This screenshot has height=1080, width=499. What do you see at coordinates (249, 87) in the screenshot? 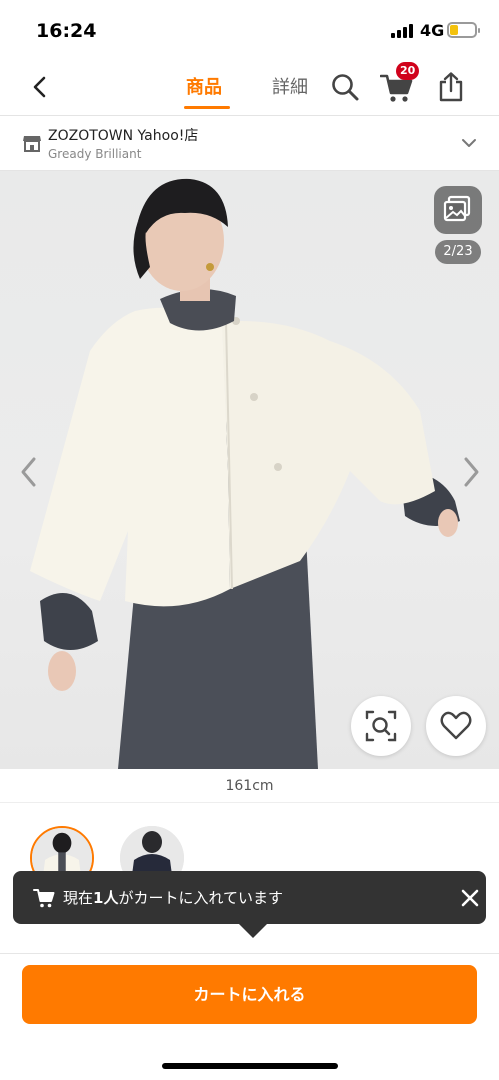
I see `top-nav: 商品 詳細 20` at bounding box center [249, 87].